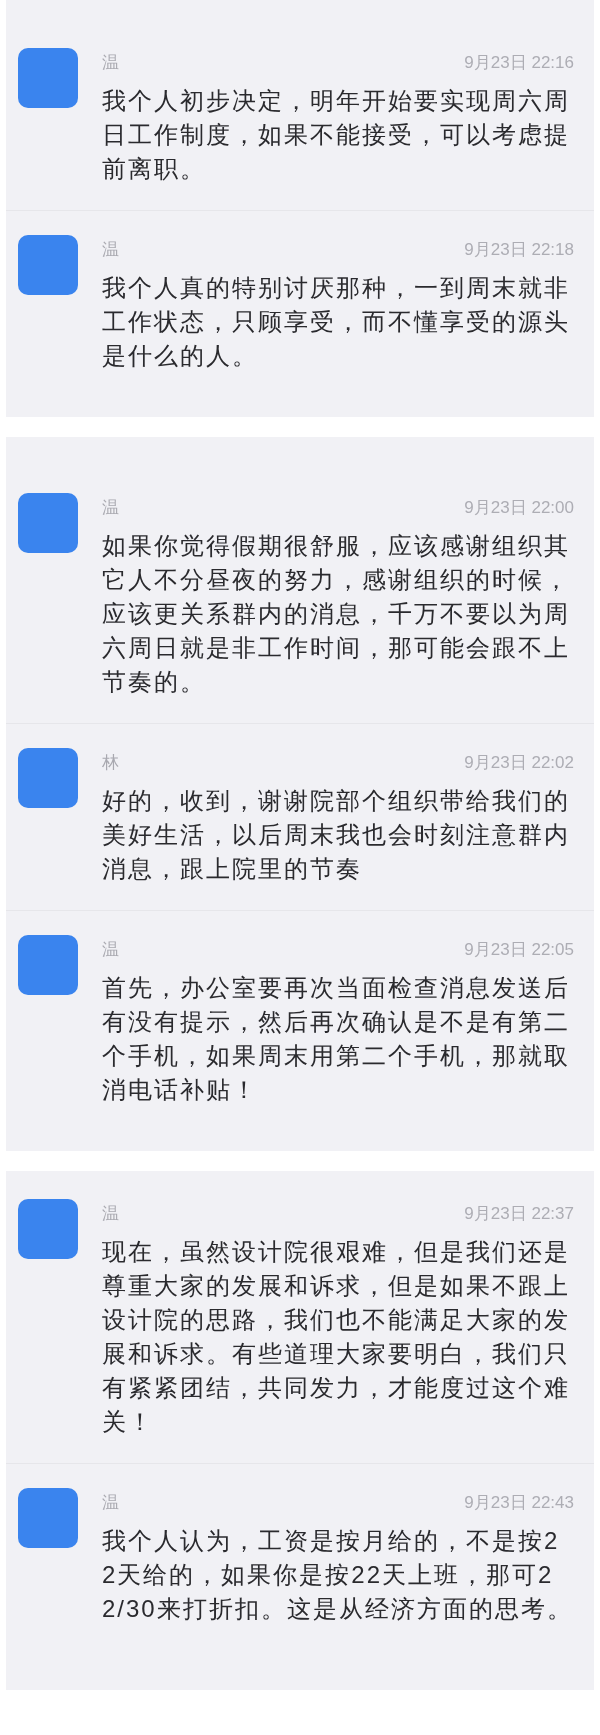 Image resolution: width=600 pixels, height=1735 pixels. Describe the element at coordinates (338, 1575) in the screenshot. I see `message-text: 我个人认为，工资是按月给的，不是按22天给的，如果你是按22天上班，那可22/30来打折扣。这是从经济方面的思考。` at that location.